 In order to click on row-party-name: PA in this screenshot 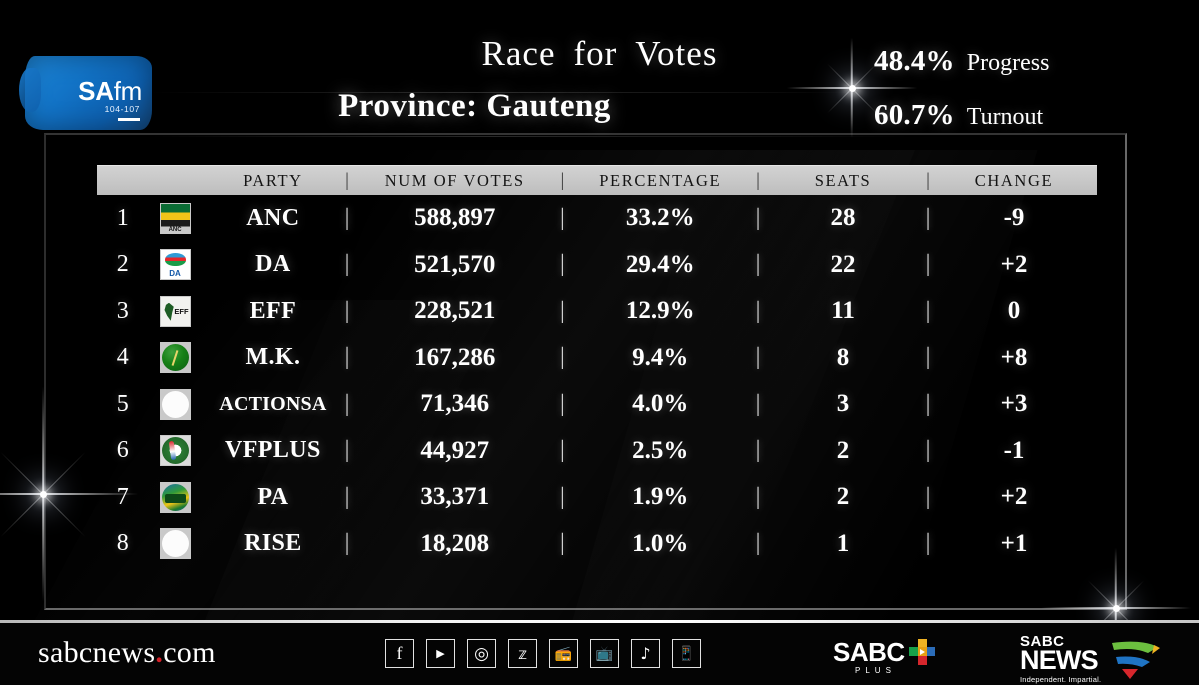, I will do `click(273, 496)`.